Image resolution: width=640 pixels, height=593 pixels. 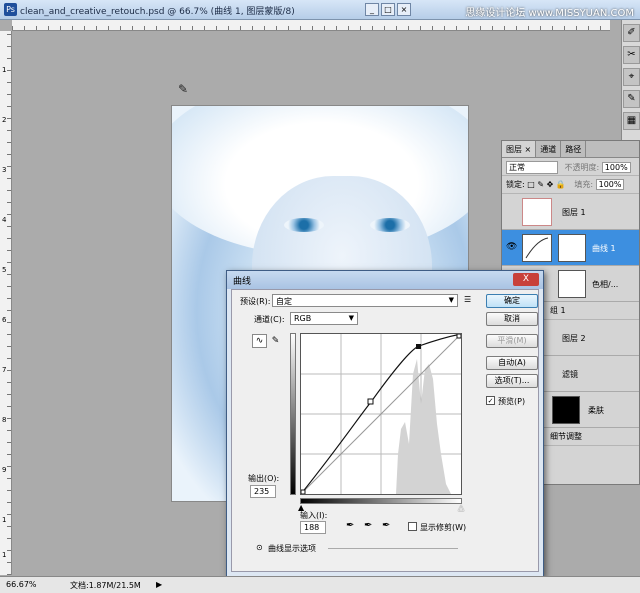 I want to click on curves-plot, so click(x=381, y=414).